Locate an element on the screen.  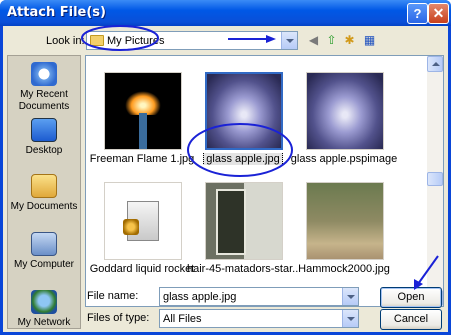
file-name-field: glass apple.jpg is located at coordinates (259, 296).